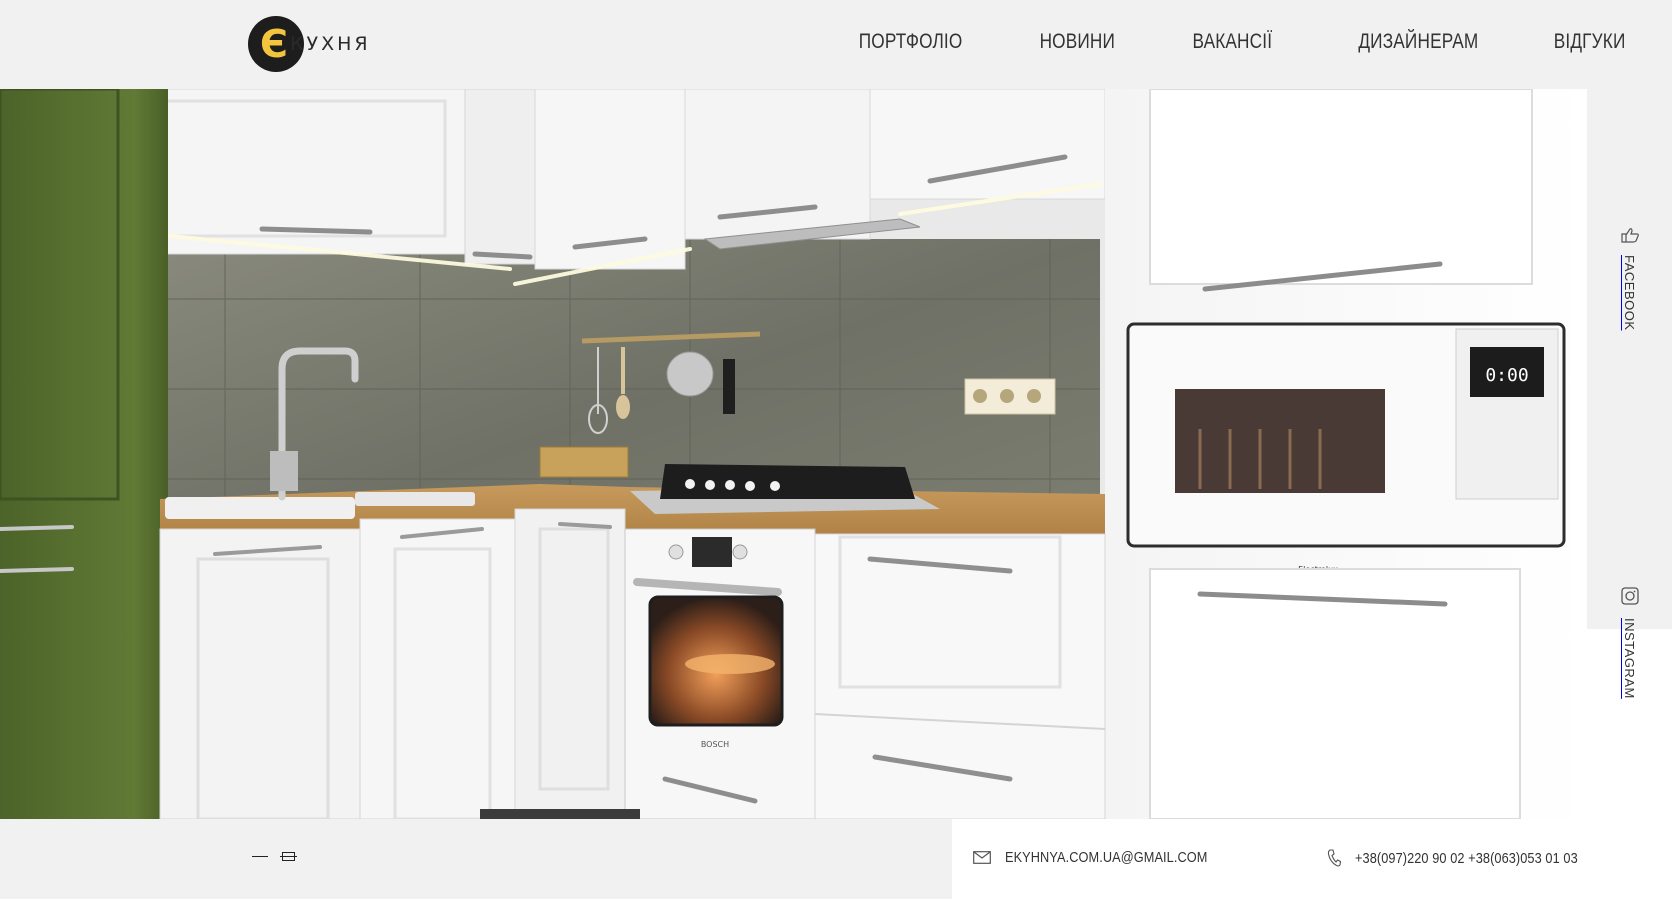 The image size is (1672, 899). What do you see at coordinates (1232, 42) in the screenshot?
I see `nav-item-vacancies: ВАКАНСІЇ` at bounding box center [1232, 42].